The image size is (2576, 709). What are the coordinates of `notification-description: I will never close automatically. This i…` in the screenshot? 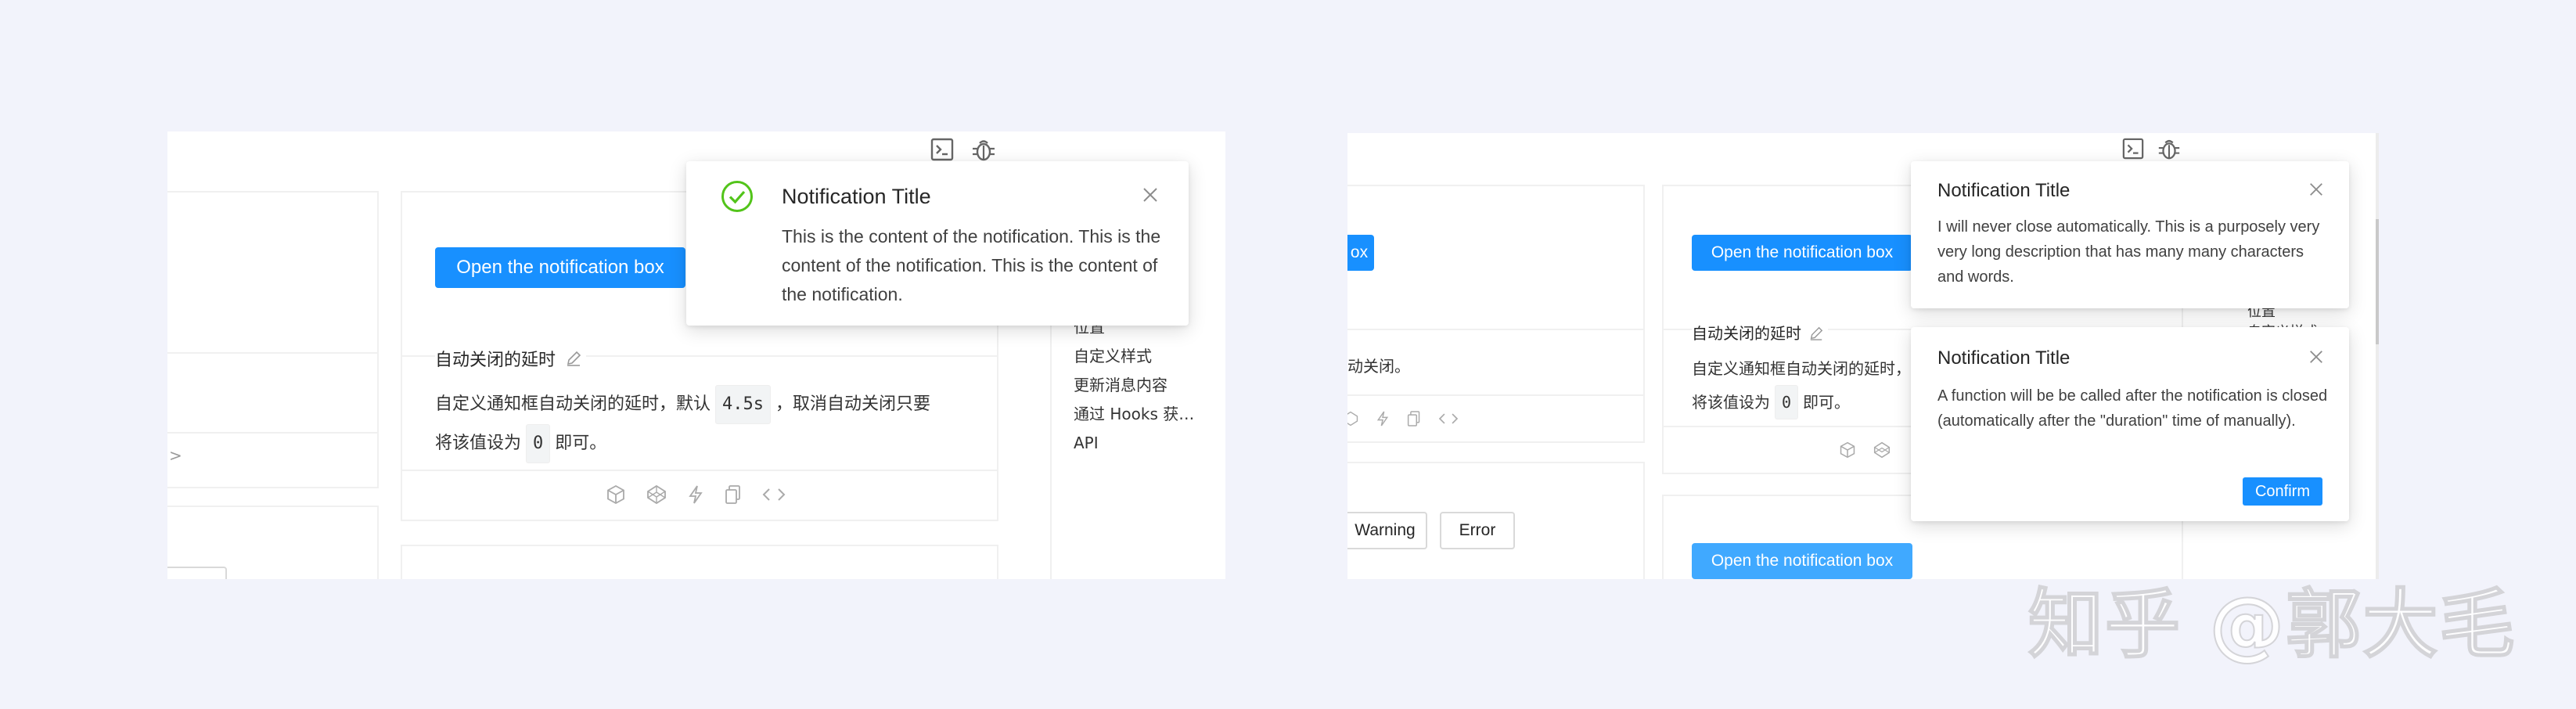 It's located at (2128, 252).